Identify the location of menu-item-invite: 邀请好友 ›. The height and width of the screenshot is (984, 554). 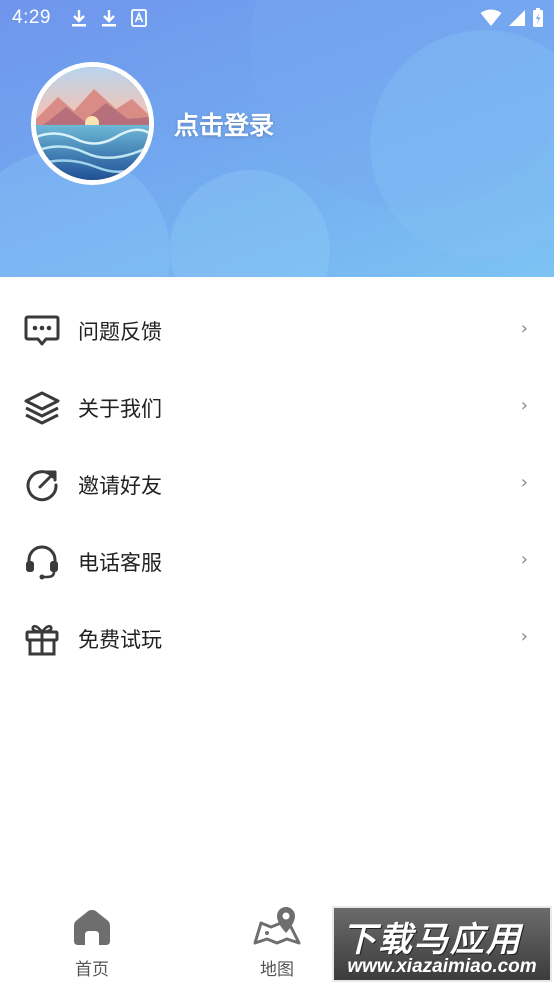
(277, 484).